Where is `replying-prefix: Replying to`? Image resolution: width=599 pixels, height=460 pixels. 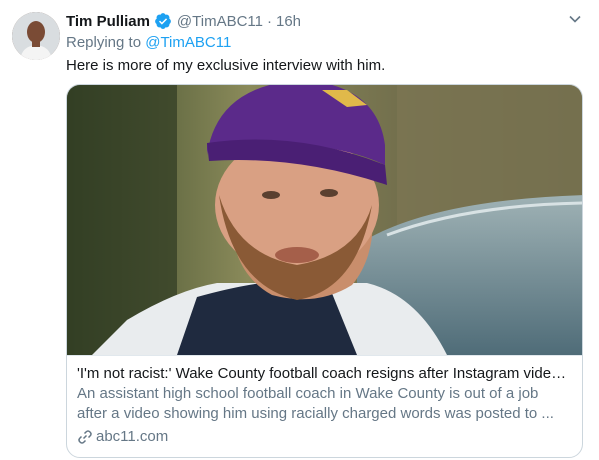 replying-prefix: Replying to is located at coordinates (104, 42).